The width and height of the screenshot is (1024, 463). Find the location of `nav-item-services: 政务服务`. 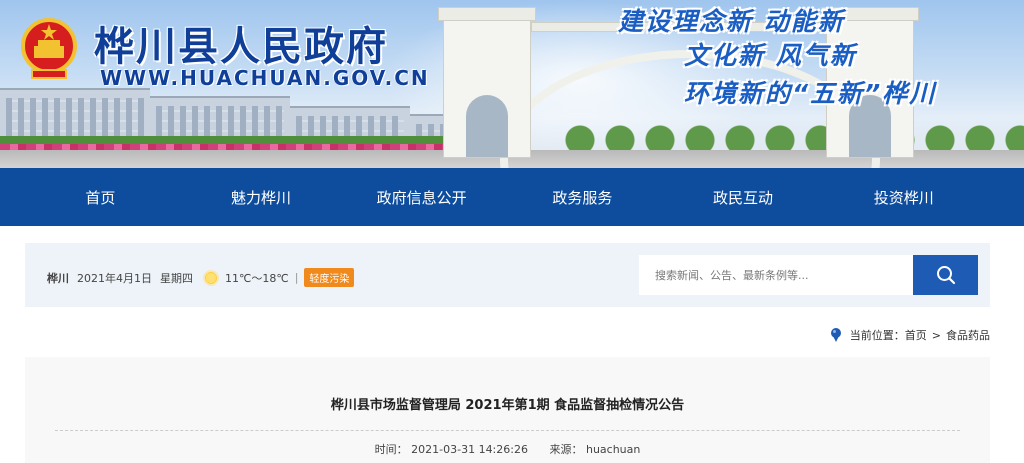

nav-item-services: 政务服务 is located at coordinates (582, 197).